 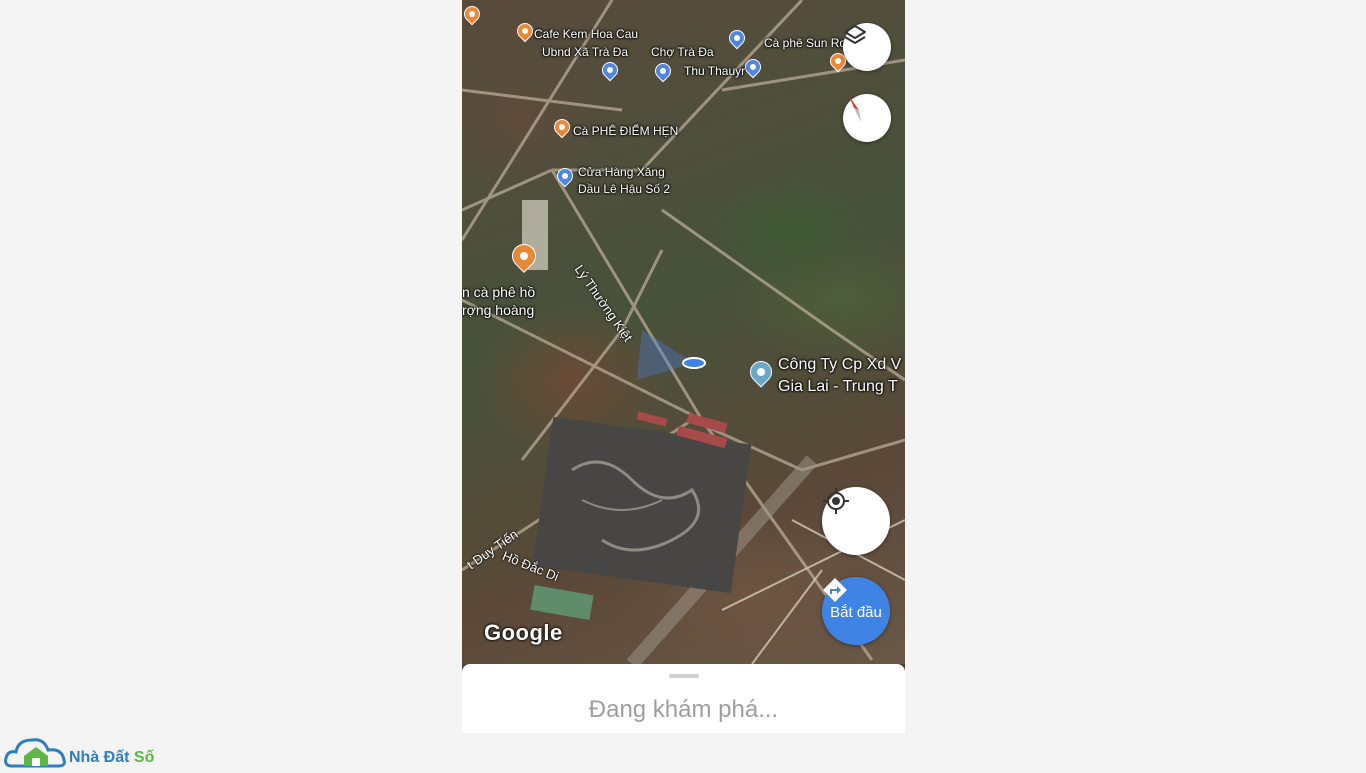 I want to click on start-navigation-button: Bắt đầu, so click(x=856, y=611).